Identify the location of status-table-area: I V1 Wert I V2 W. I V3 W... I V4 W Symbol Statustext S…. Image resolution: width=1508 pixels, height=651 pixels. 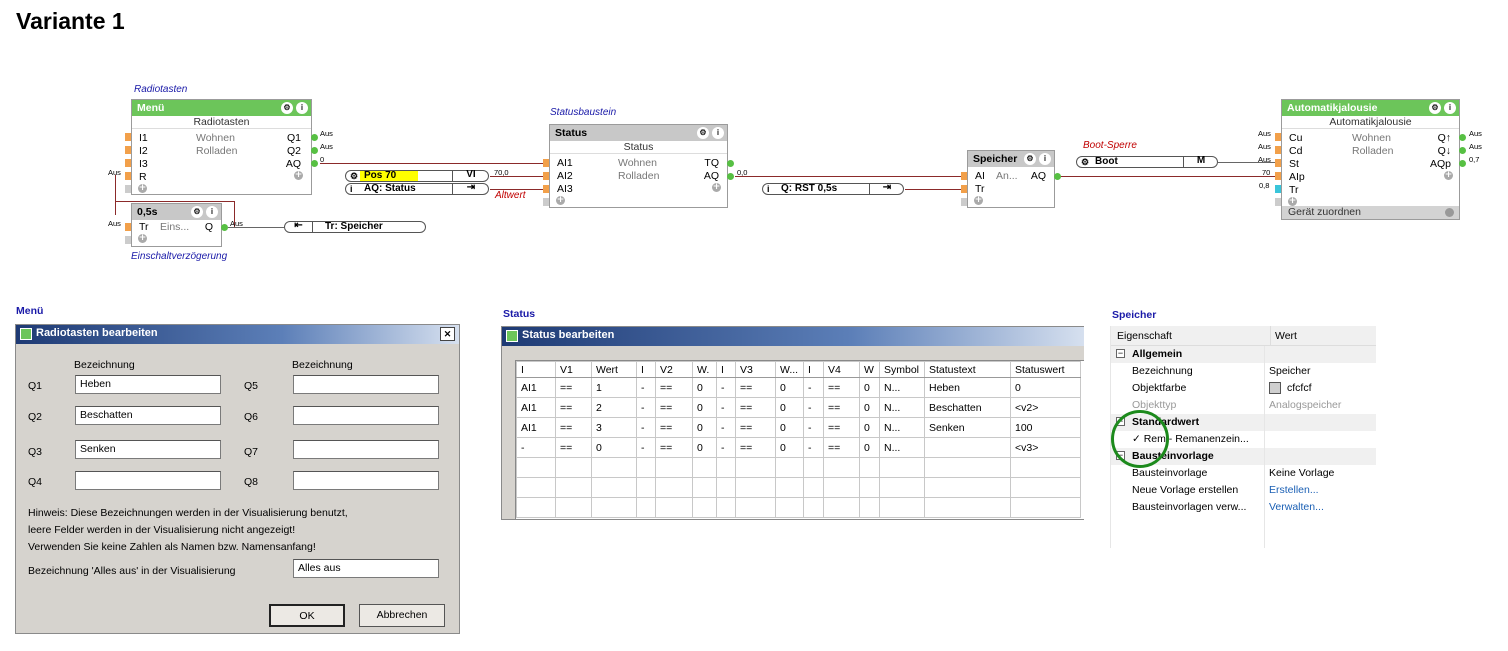
(799, 439).